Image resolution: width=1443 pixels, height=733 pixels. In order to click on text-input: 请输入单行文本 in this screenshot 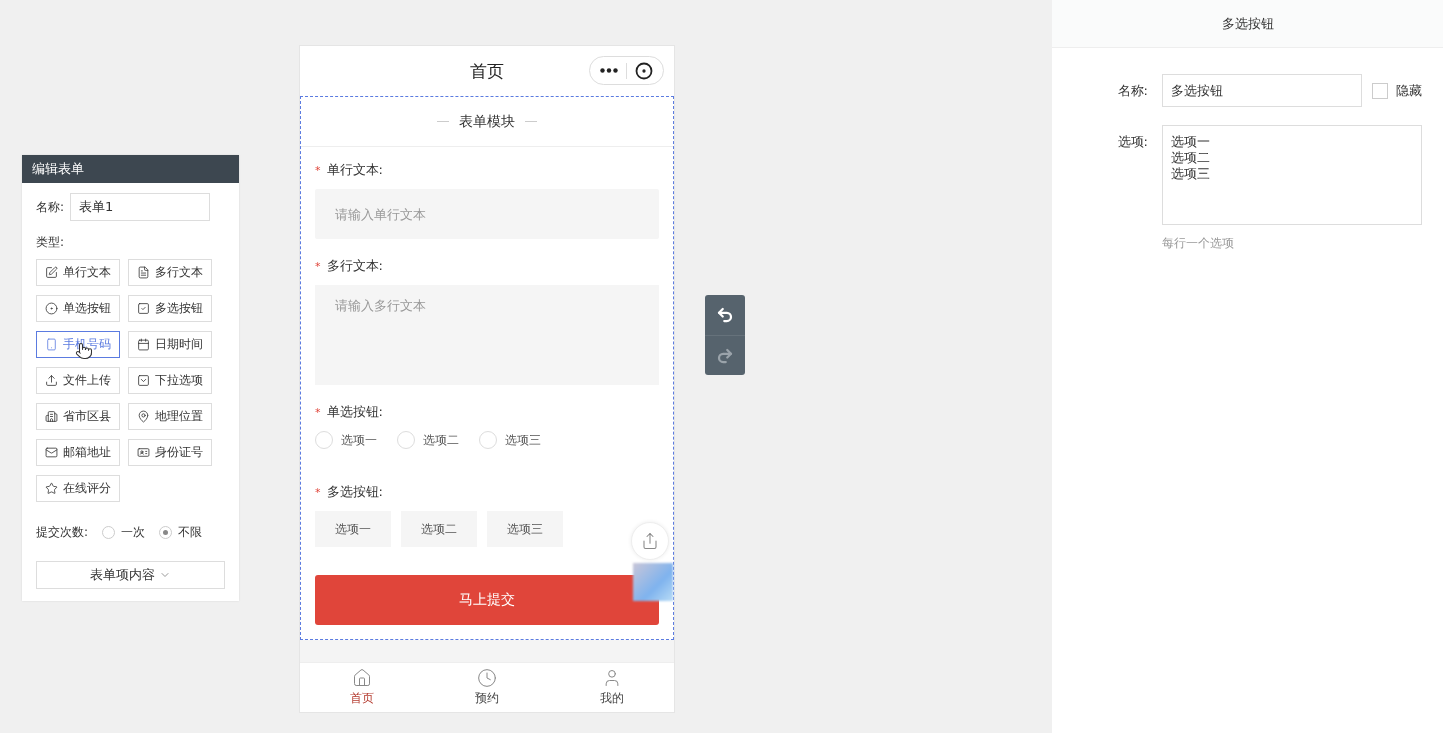, I will do `click(487, 214)`.